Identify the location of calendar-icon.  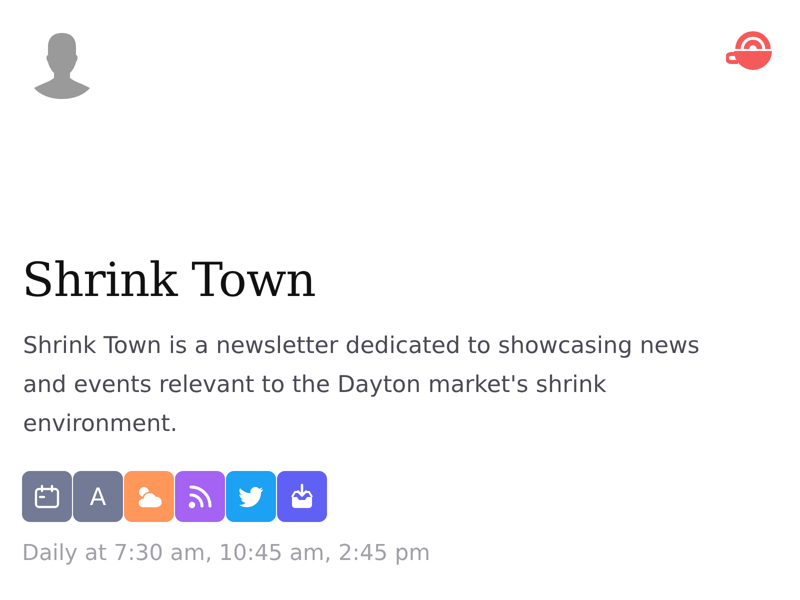
(47, 496).